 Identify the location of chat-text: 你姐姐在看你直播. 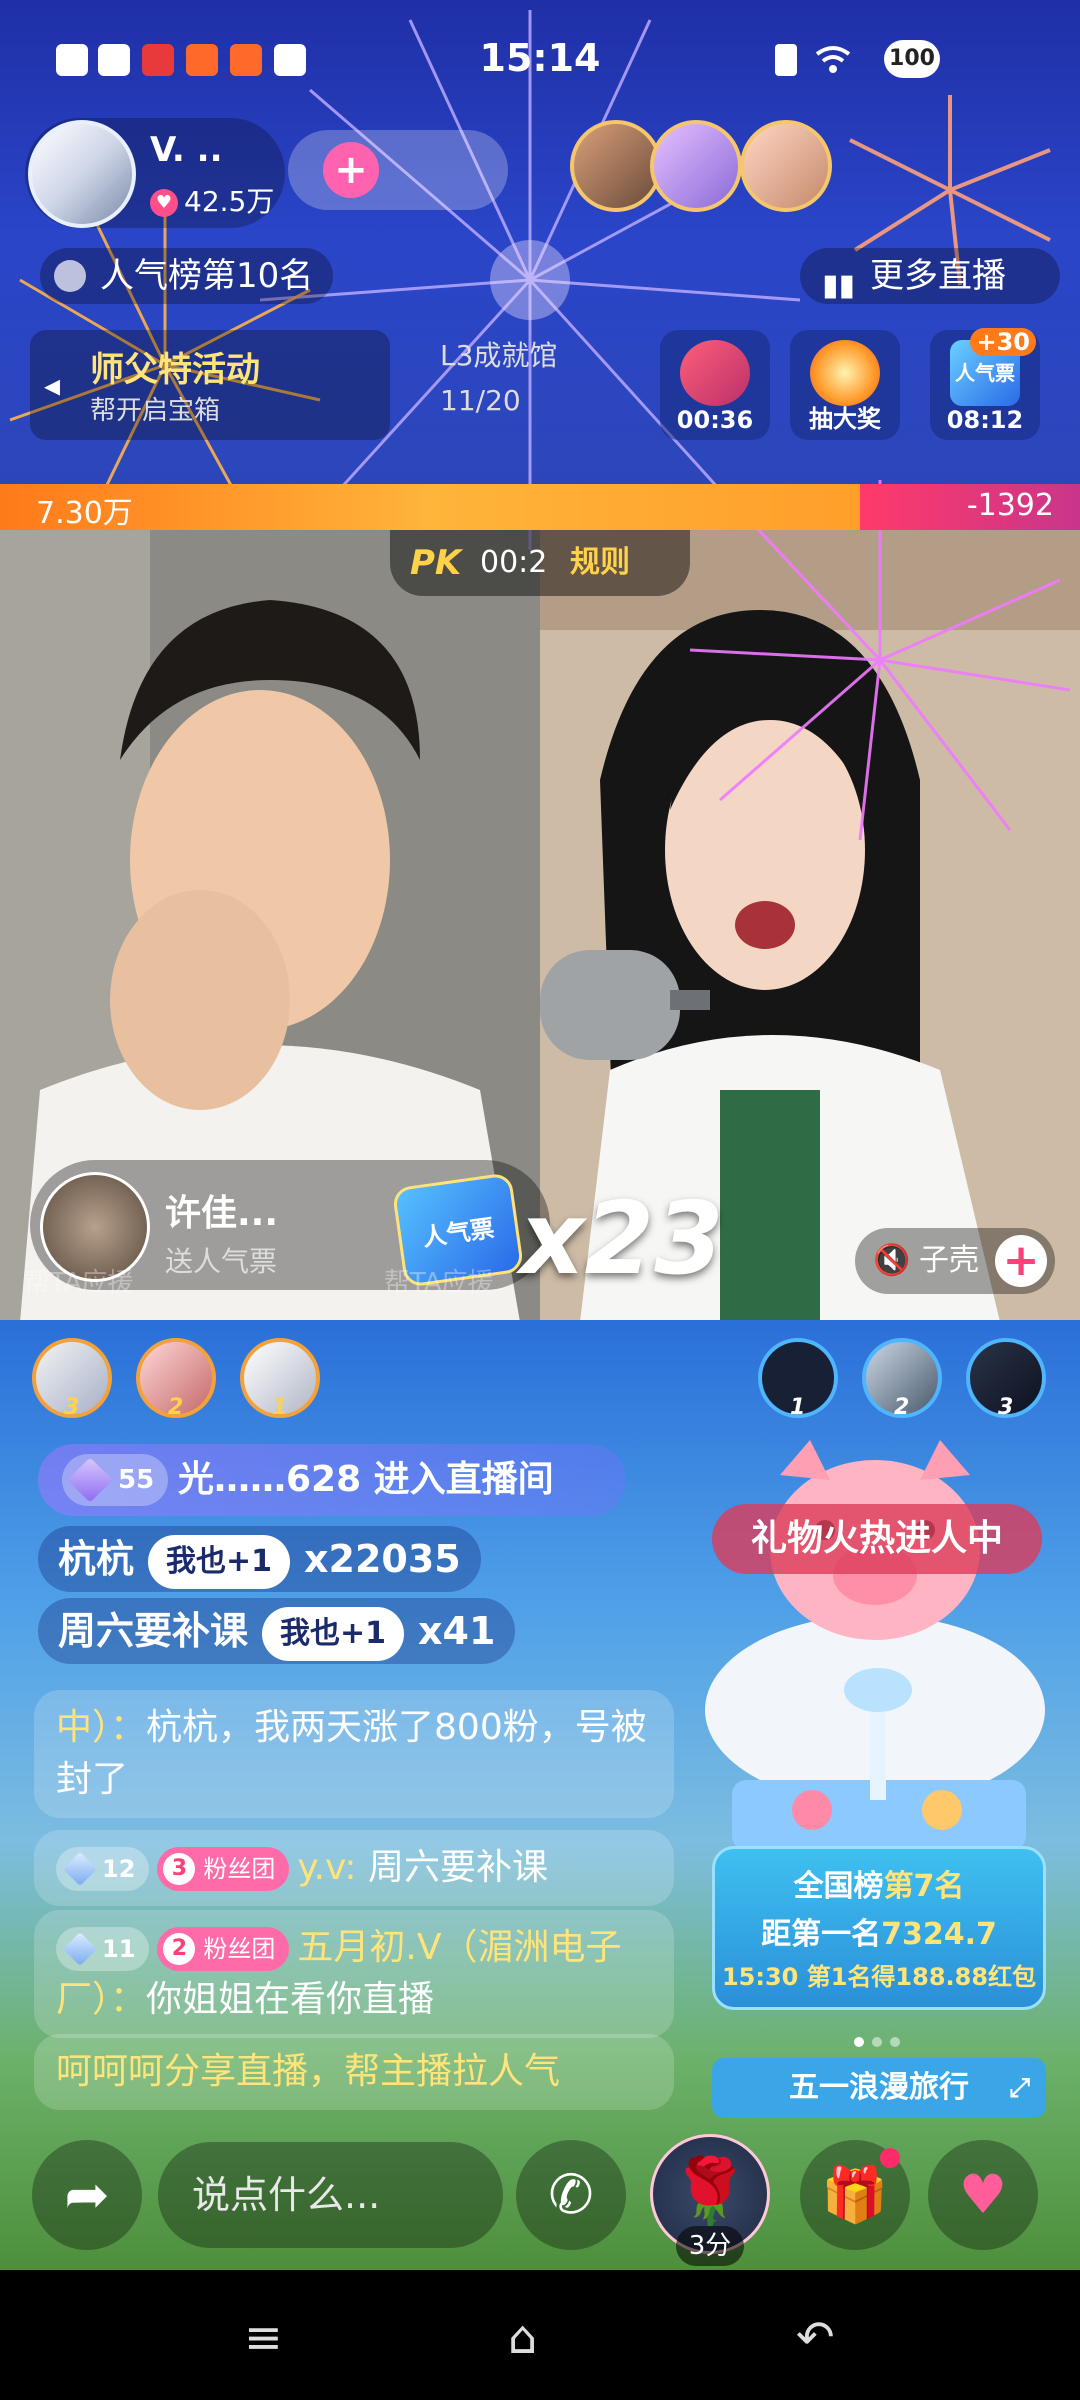
(290, 1999).